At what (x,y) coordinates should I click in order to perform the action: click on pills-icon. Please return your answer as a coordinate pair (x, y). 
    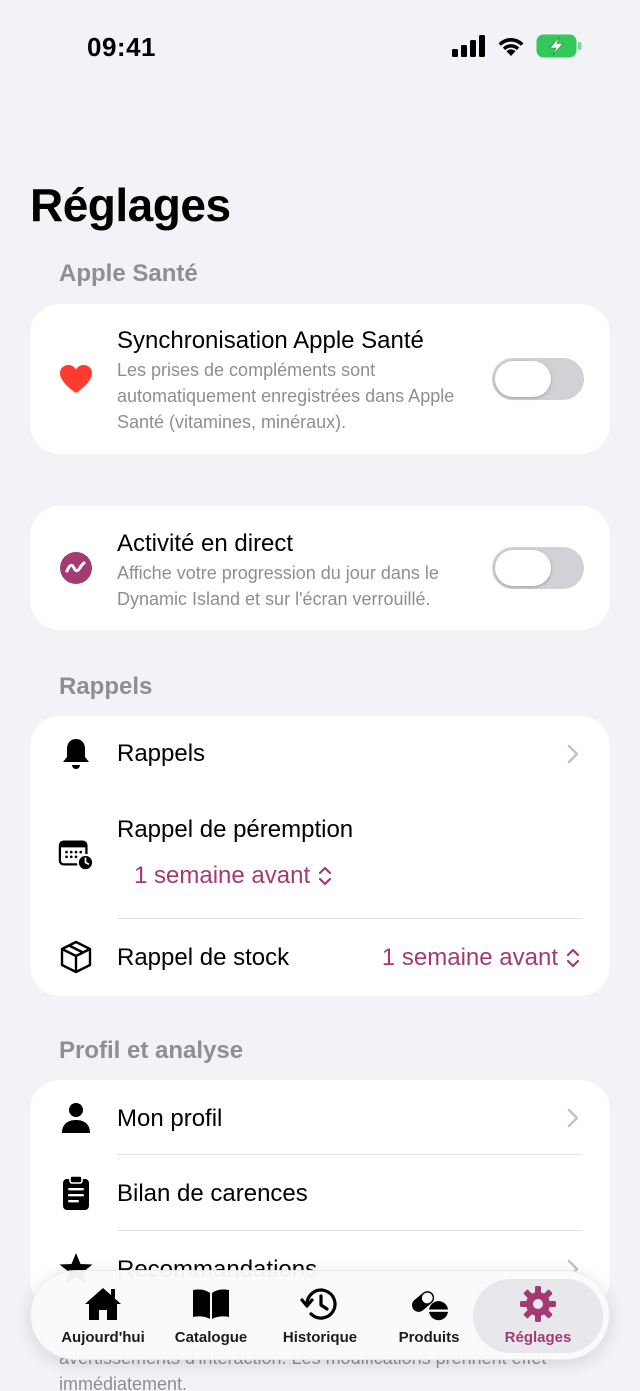
    Looking at the image, I should click on (429, 1304).